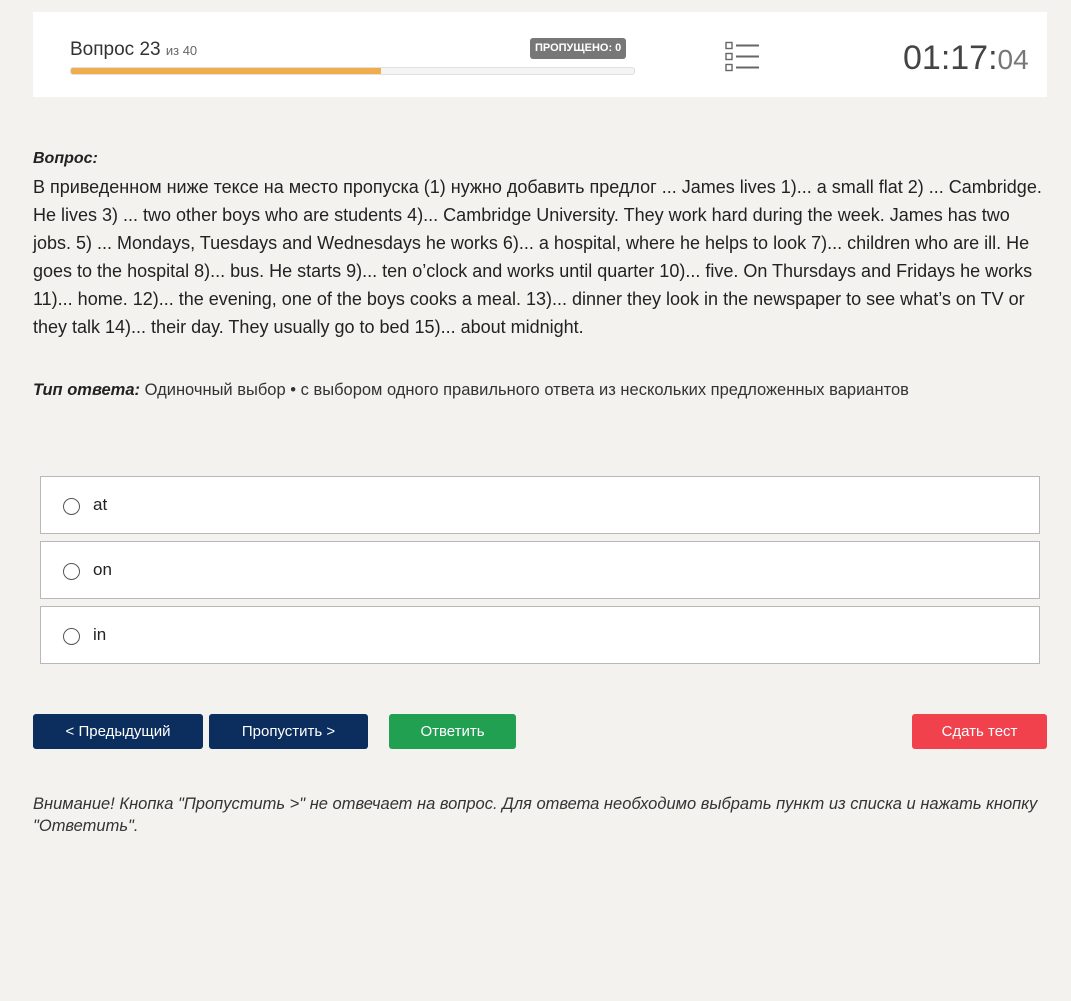 The image size is (1071, 1001). Describe the element at coordinates (118, 731) in the screenshot. I see `previous-button: < Предыдущий` at that location.